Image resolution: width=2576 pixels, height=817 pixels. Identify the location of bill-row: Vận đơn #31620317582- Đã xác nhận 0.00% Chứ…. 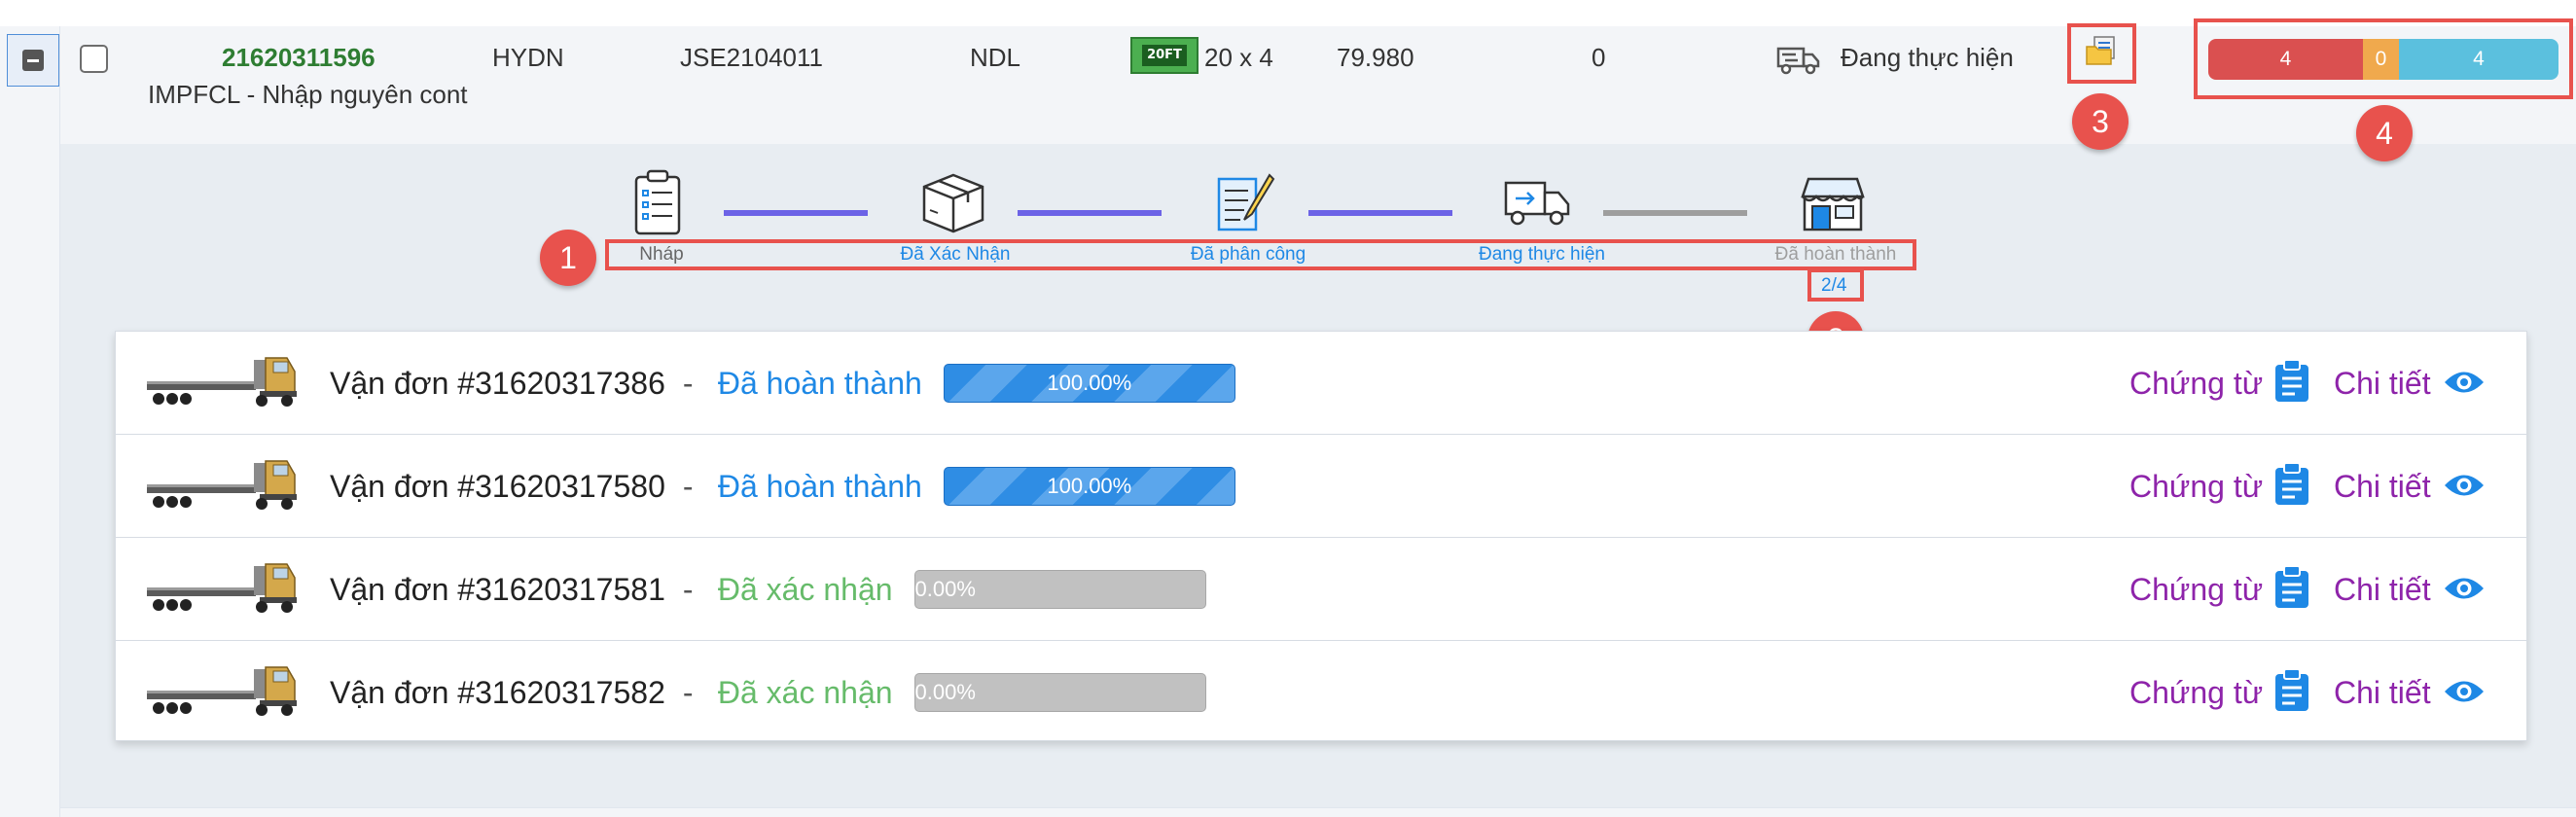
(1322, 692).